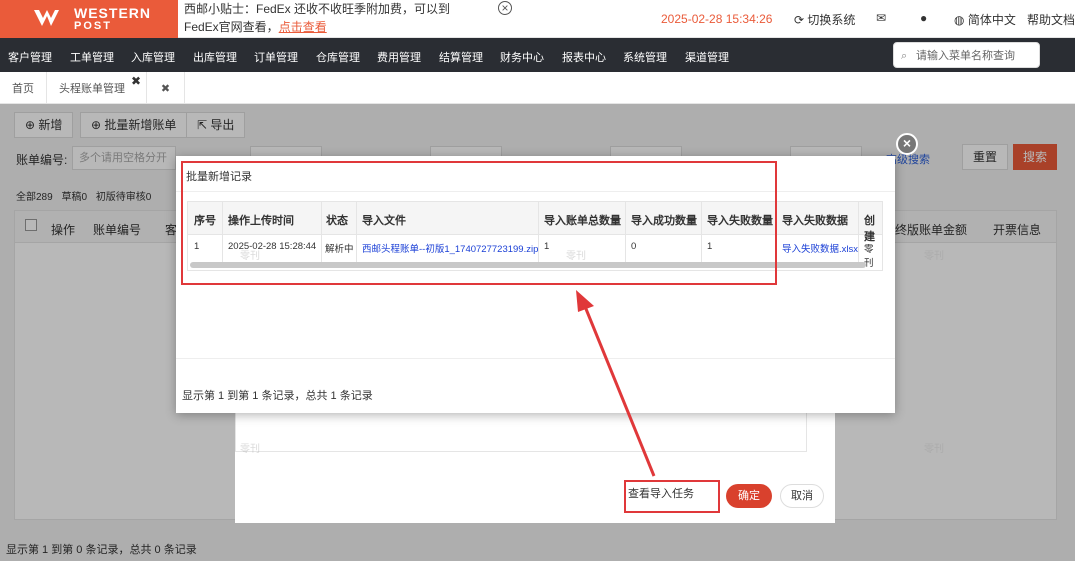  What do you see at coordinates (92, 57) in the screenshot?
I see `nav-item-workorder: 工单管理` at bounding box center [92, 57].